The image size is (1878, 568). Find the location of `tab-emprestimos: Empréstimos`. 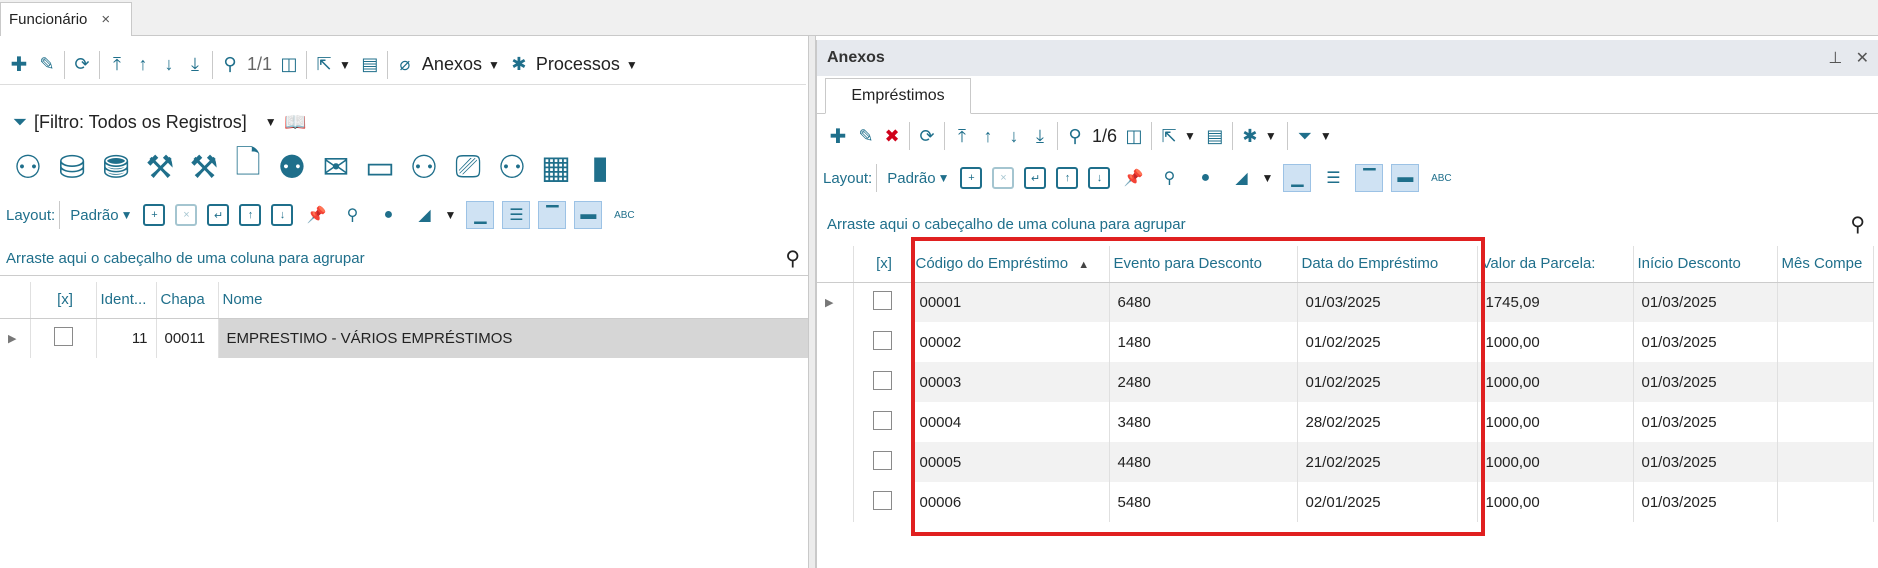

tab-emprestimos: Empréstimos is located at coordinates (898, 96).